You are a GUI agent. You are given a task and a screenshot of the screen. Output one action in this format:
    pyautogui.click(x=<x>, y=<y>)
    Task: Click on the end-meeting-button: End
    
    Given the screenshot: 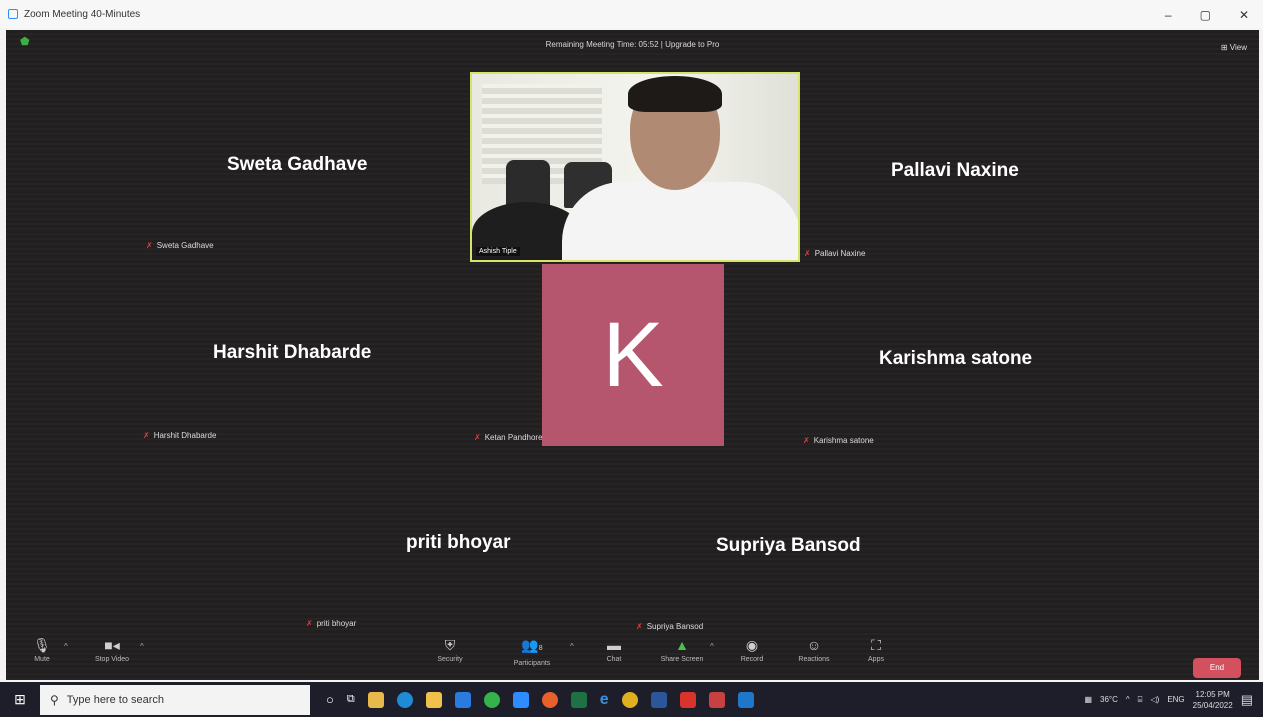 What is the action you would take?
    pyautogui.click(x=1217, y=668)
    